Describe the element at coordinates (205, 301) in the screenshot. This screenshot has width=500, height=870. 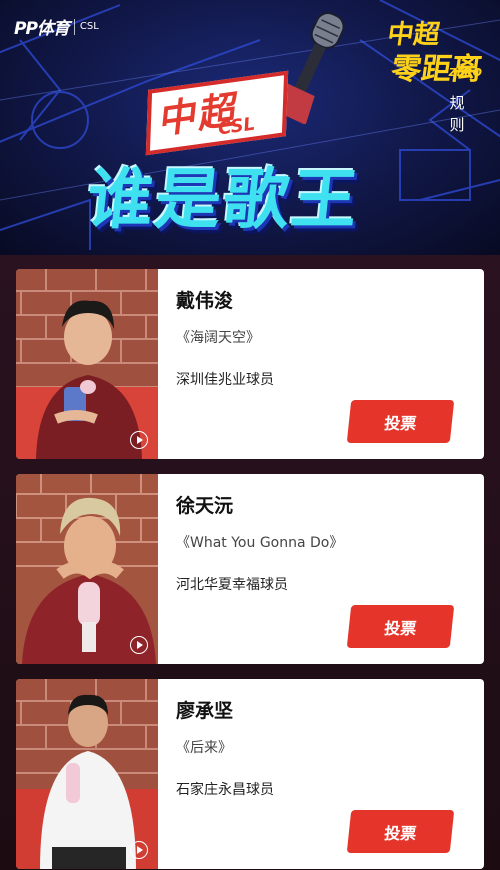
I see `player-name: 戴伟浚` at that location.